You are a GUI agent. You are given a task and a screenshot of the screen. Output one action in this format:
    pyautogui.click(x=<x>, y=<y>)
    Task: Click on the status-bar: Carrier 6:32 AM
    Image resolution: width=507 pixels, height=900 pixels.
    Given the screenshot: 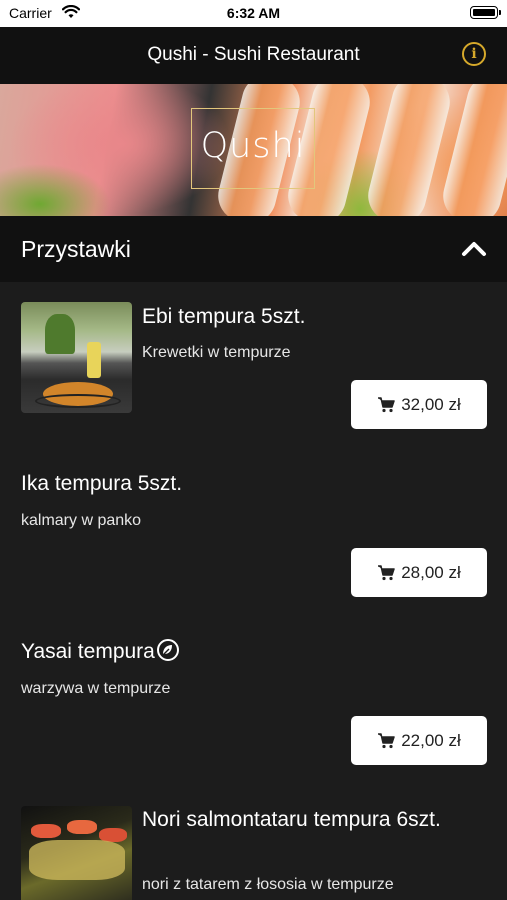 What is the action you would take?
    pyautogui.click(x=253, y=13)
    